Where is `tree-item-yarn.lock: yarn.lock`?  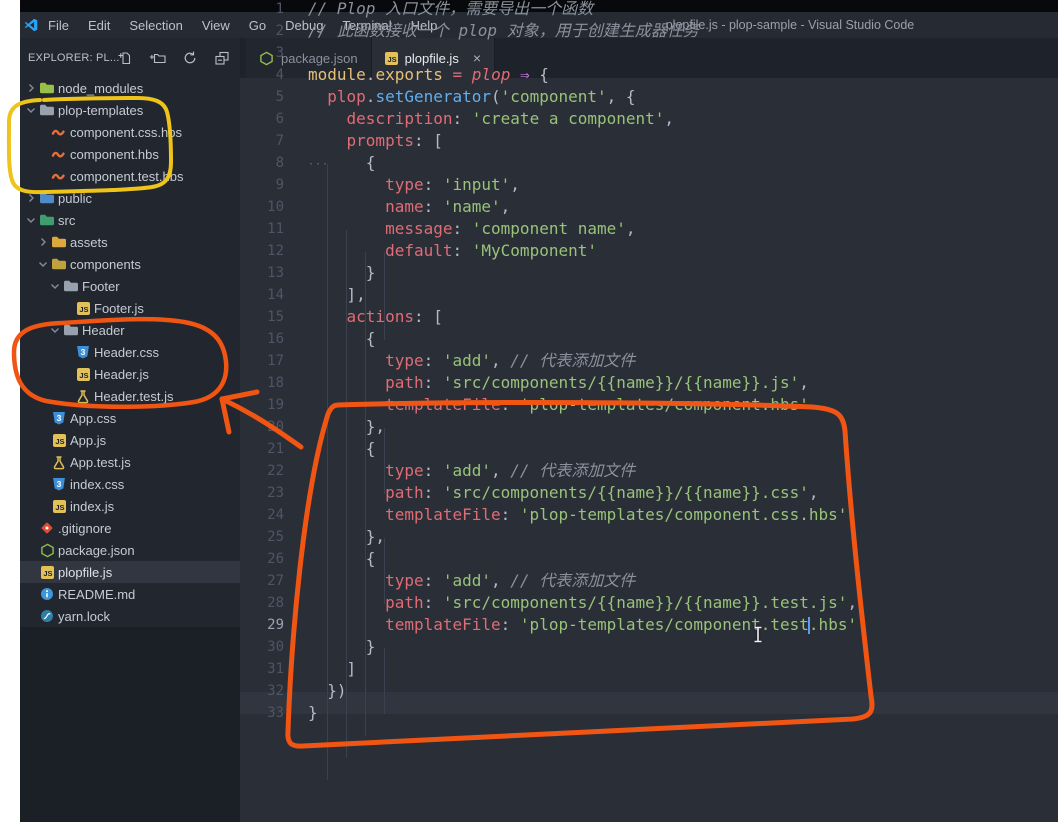
tree-item-yarn.lock: yarn.lock is located at coordinates (130, 616).